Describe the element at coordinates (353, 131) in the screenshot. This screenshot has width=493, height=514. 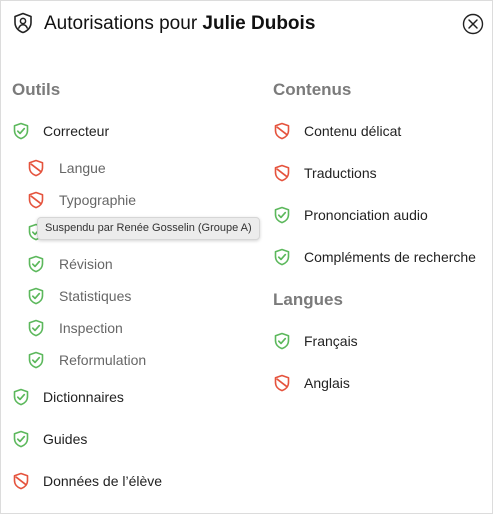
I see `permission-label: Contenu délicat` at that location.